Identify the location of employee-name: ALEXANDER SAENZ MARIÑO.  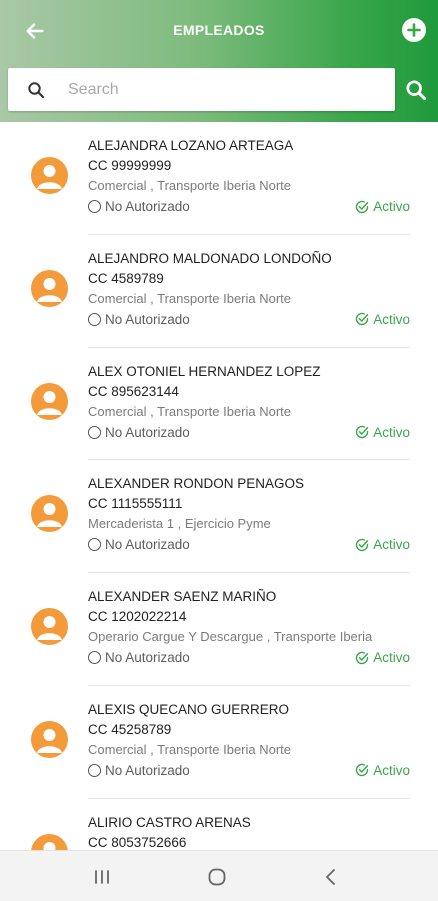
(182, 597).